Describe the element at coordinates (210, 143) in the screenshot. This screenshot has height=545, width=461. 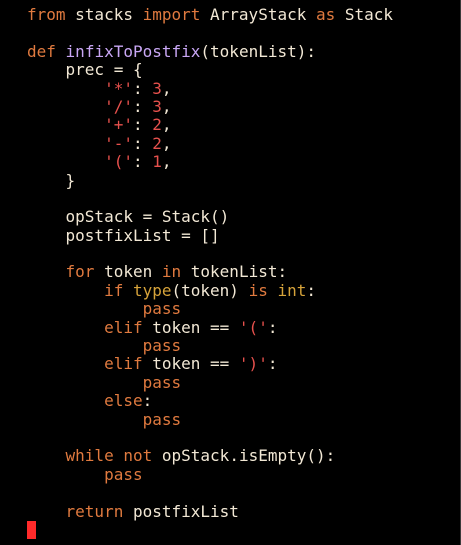
I see `code-line: '-': 2,` at that location.